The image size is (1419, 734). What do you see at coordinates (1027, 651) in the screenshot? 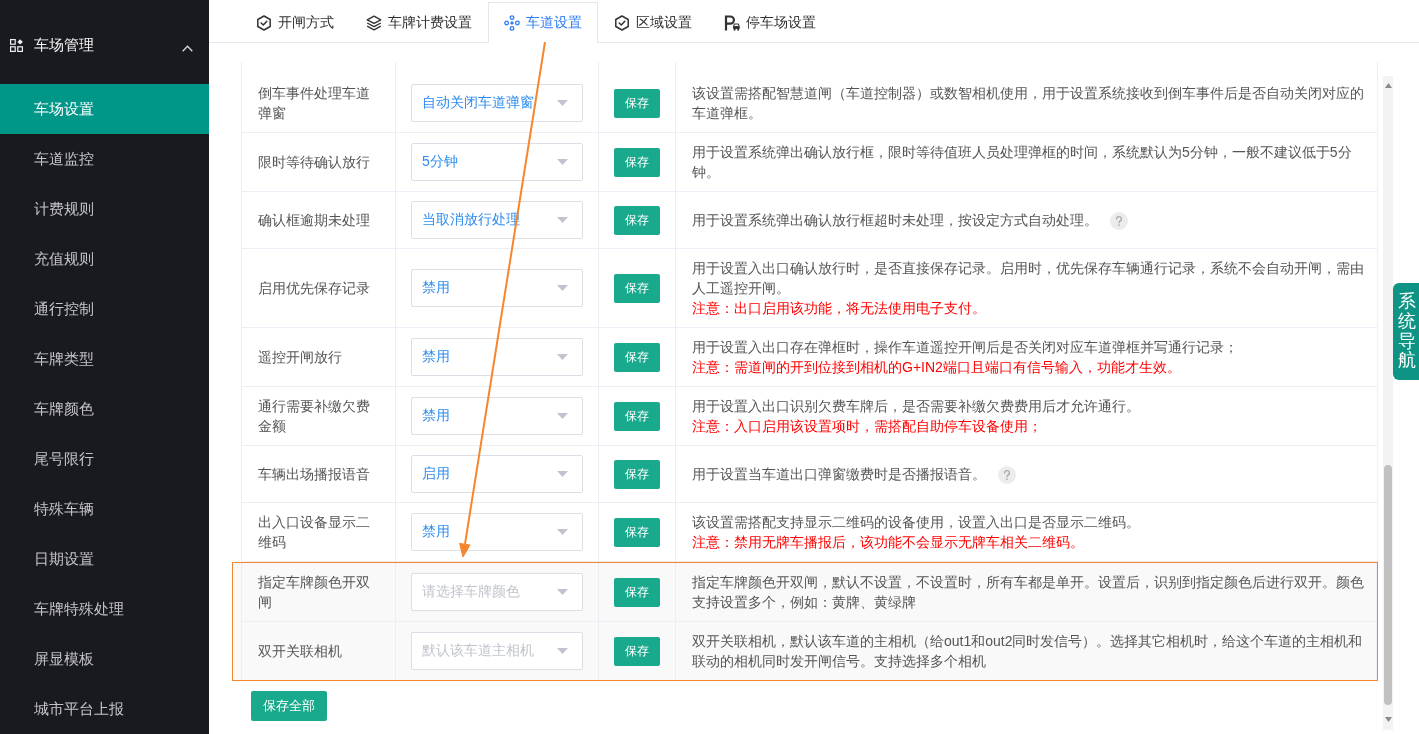
I see `setting-description: 双开关联相机，默认该车道的主相机（给out1和out2同时发信号）。选择其它相机时，给这个车道的主相机和联动的相机同时发开闸信号。支持选择多个相机` at bounding box center [1027, 651].